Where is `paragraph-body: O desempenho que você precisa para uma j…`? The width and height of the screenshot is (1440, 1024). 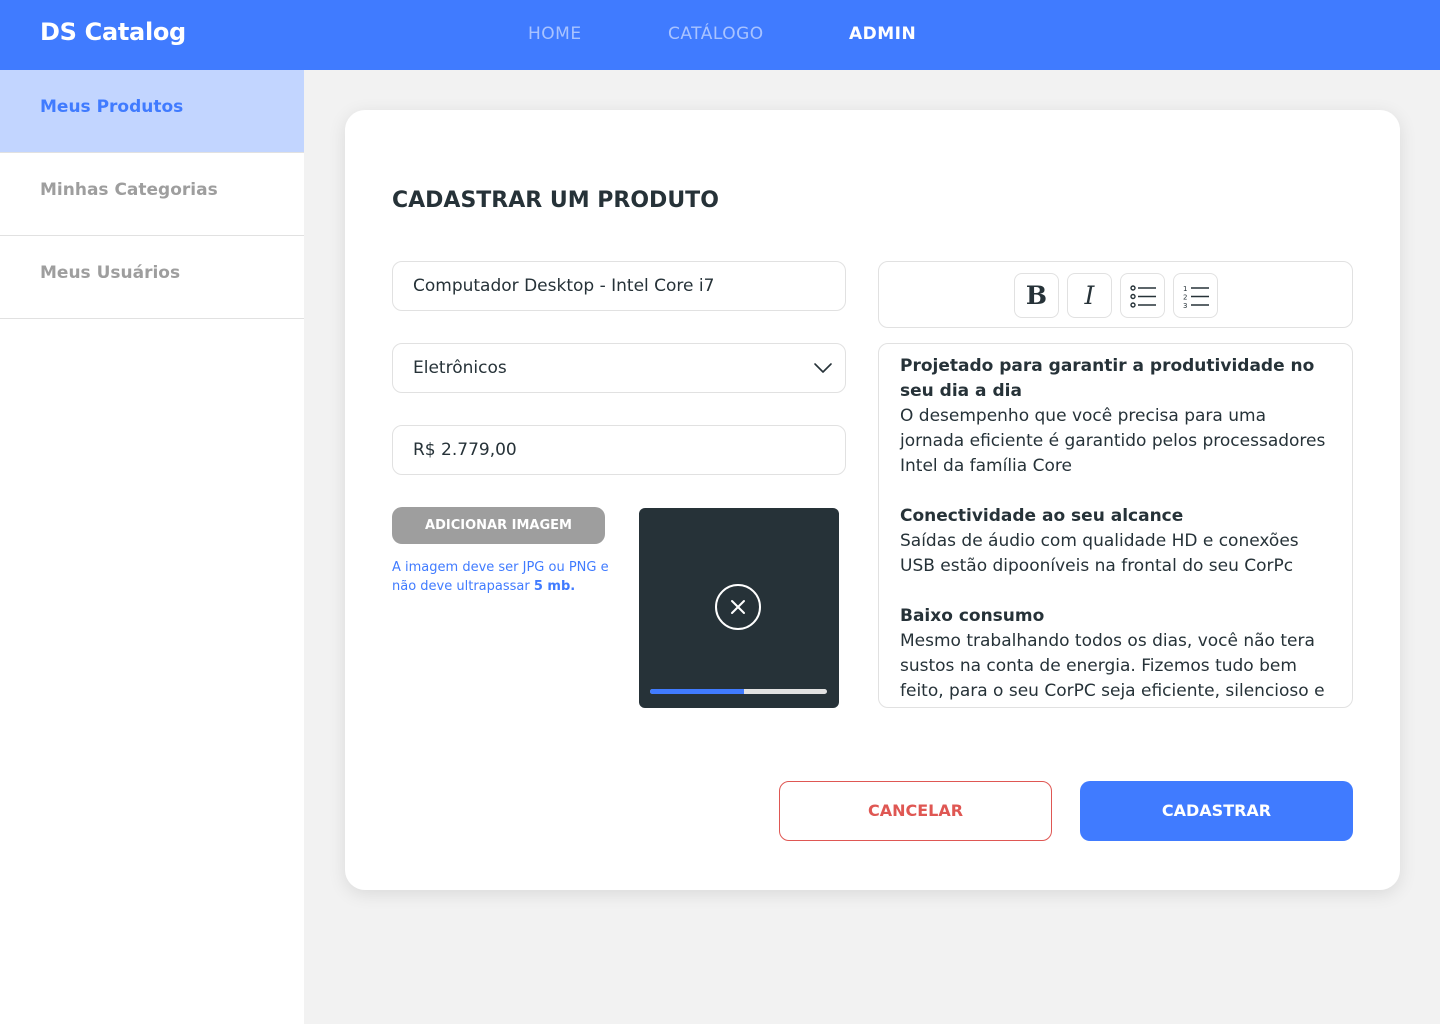
paragraph-body: O desempenho que você precisa para uma j… is located at coordinates (1113, 441).